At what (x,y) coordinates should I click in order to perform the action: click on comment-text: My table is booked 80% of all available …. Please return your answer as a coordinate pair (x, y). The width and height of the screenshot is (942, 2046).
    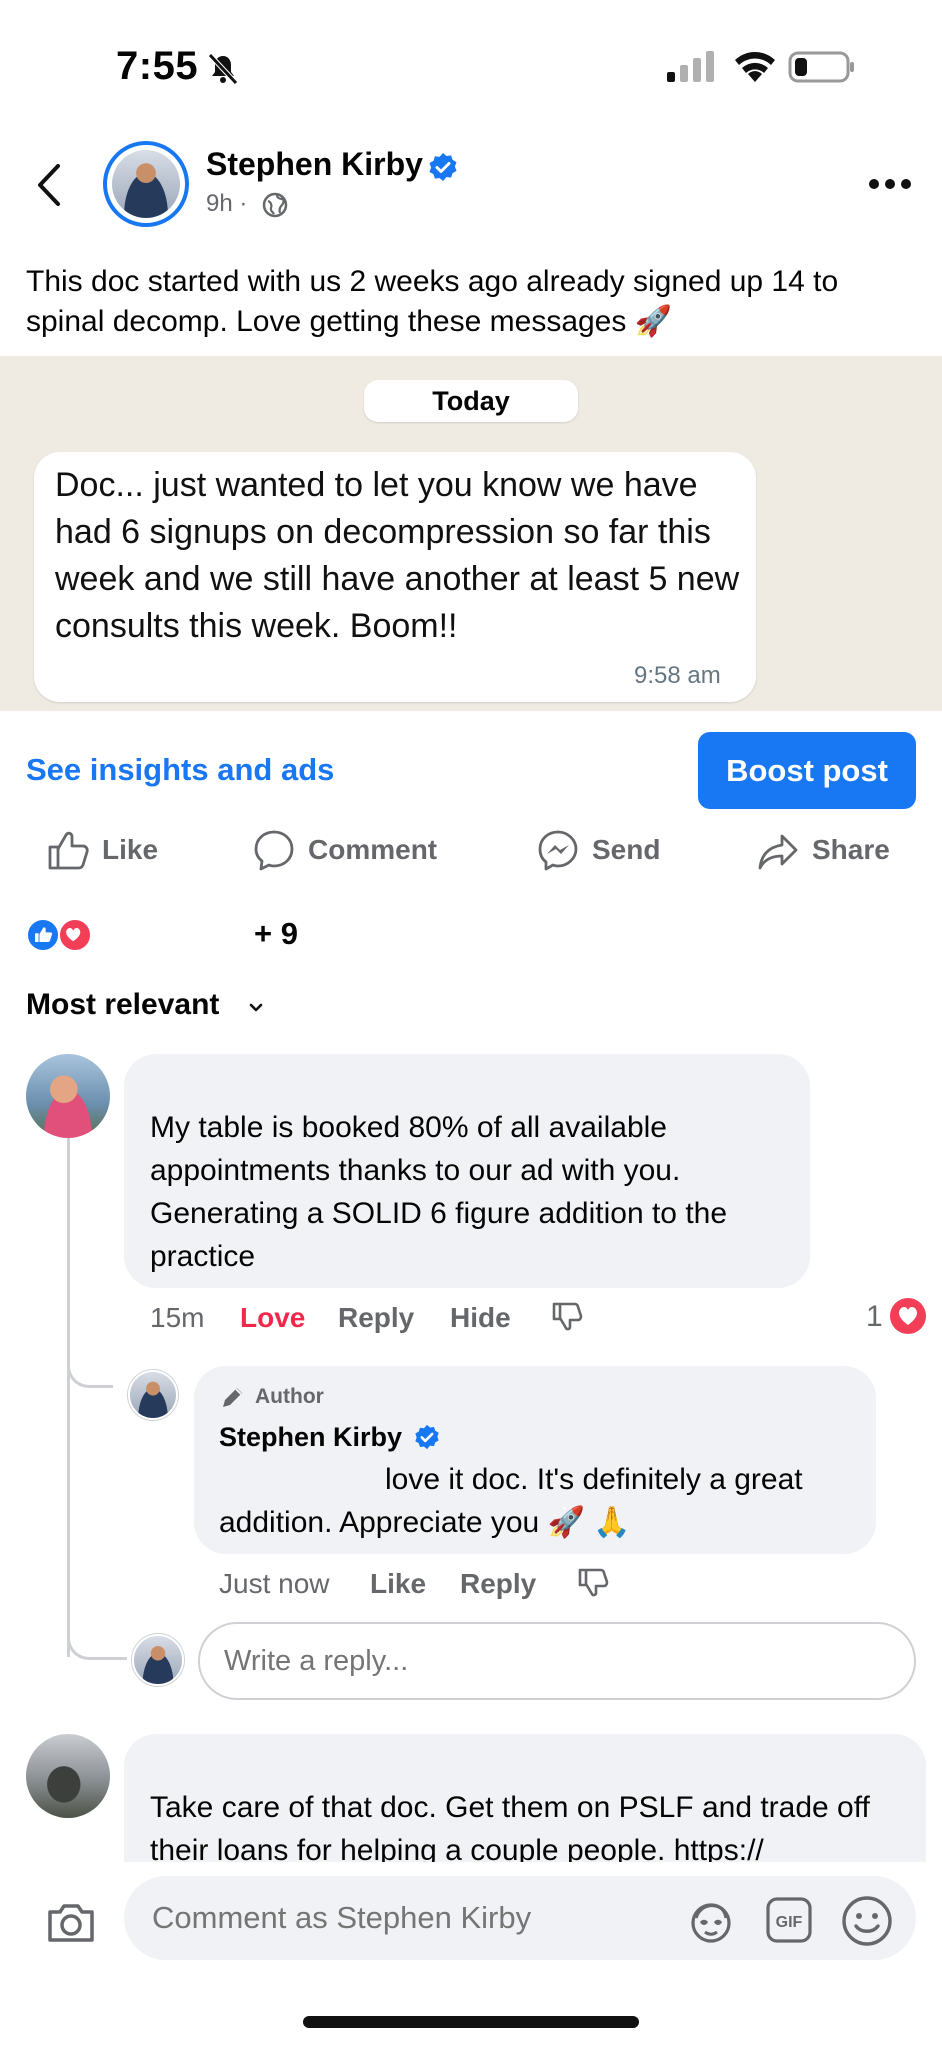
    Looking at the image, I should click on (439, 1192).